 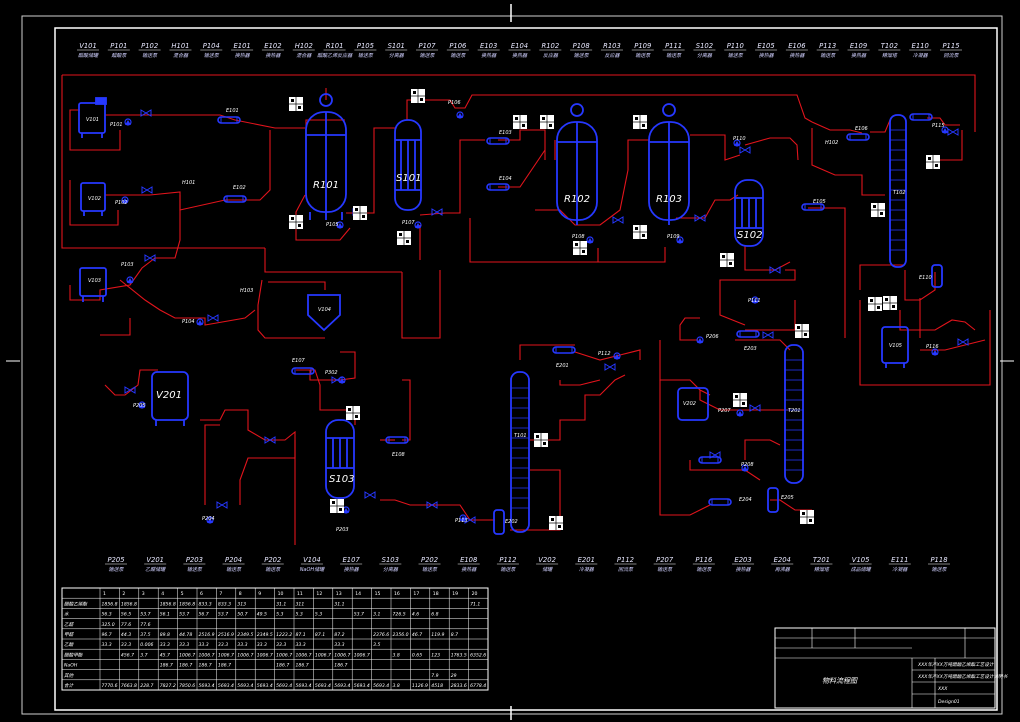 What do you see at coordinates (920, 46) in the screenshot?
I see `header-tag: E110` at bounding box center [920, 46].